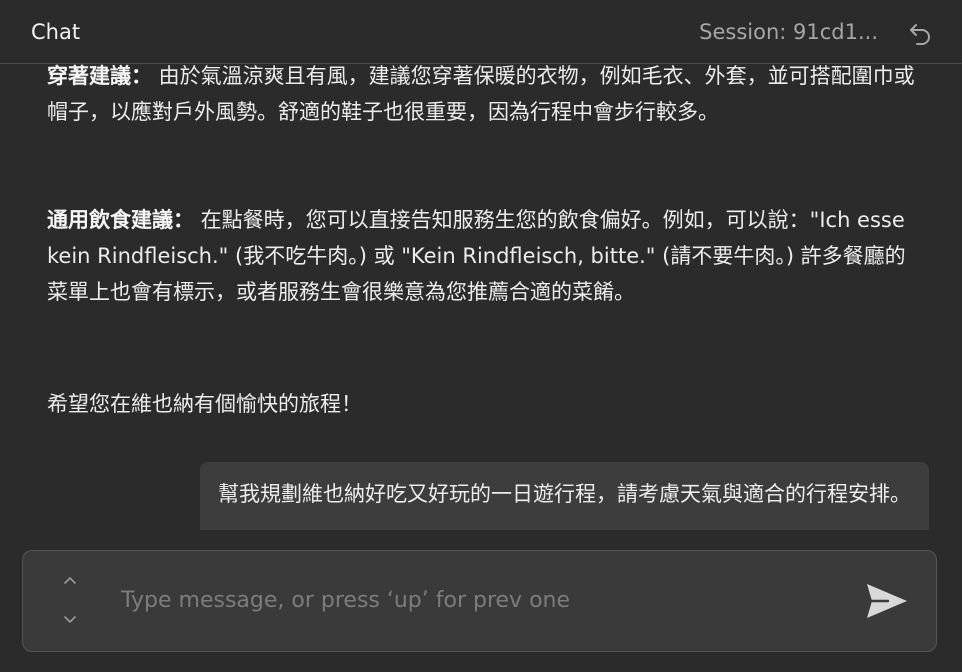 Image resolution: width=962 pixels, height=672 pixels. I want to click on chevron-up-icon, so click(70, 580).